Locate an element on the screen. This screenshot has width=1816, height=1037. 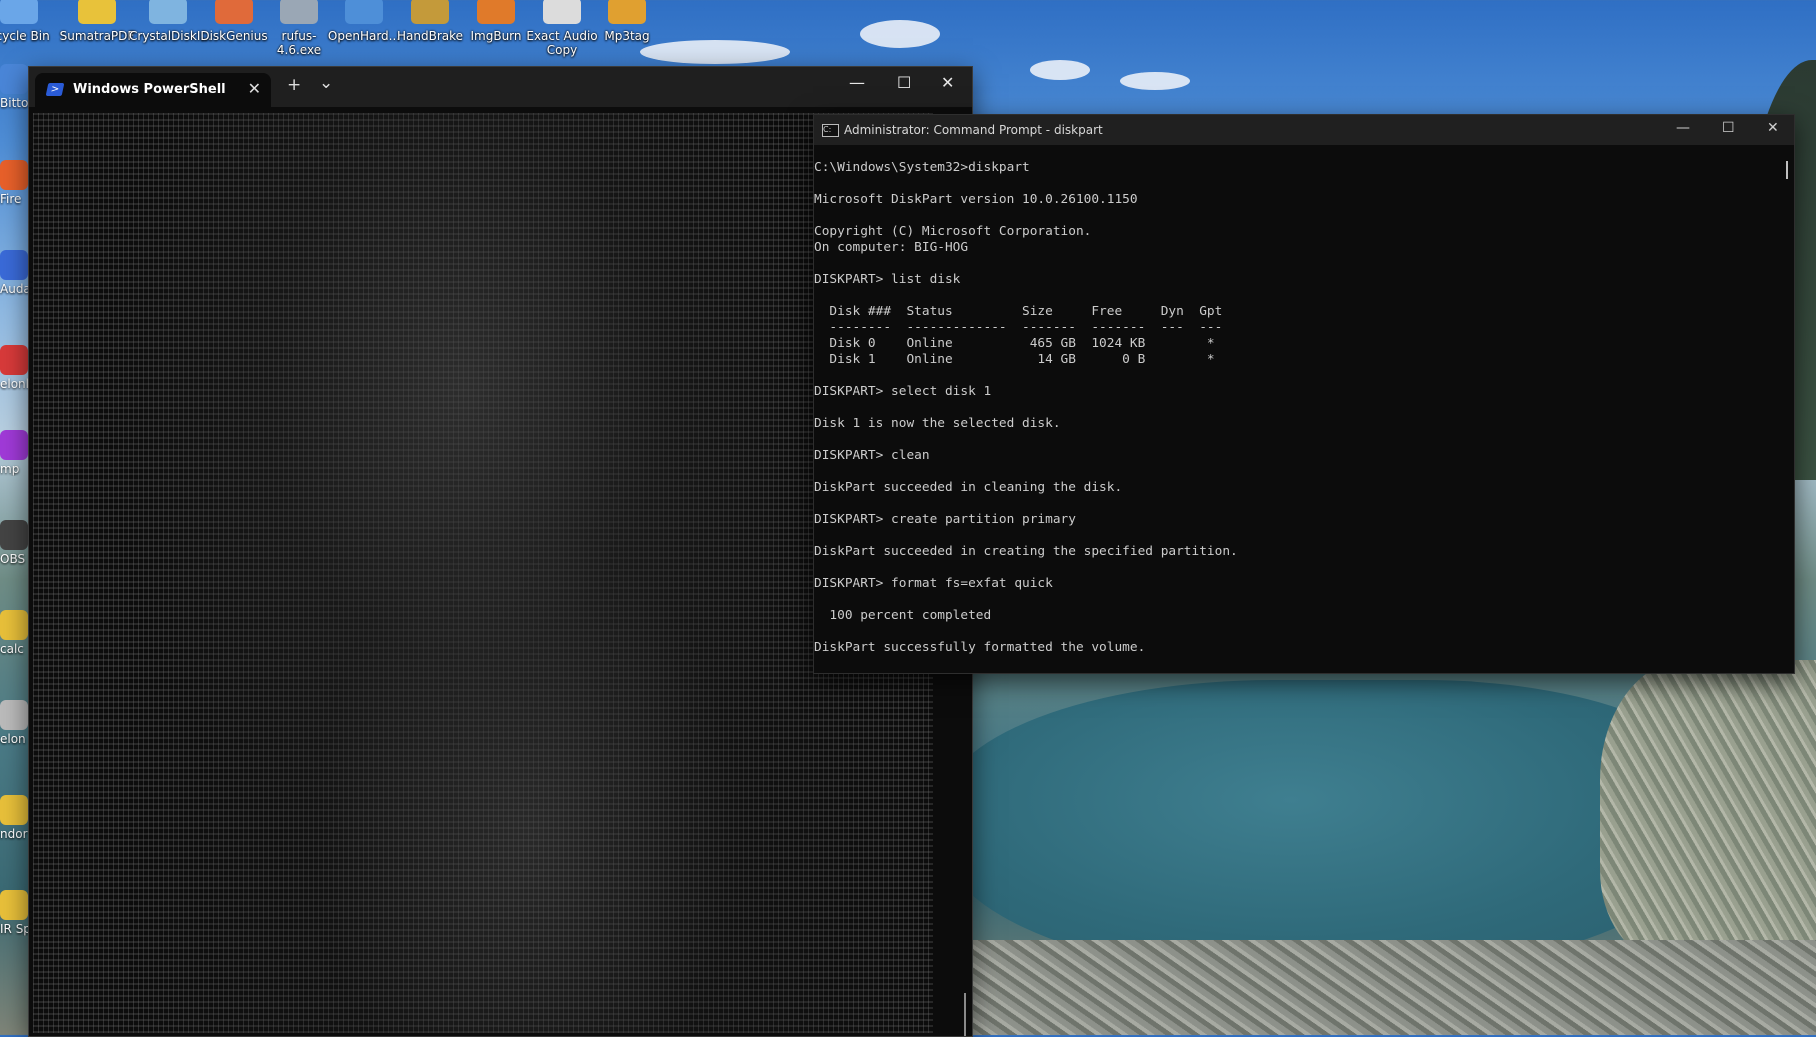
diskgenius-icon is located at coordinates (234, 12).